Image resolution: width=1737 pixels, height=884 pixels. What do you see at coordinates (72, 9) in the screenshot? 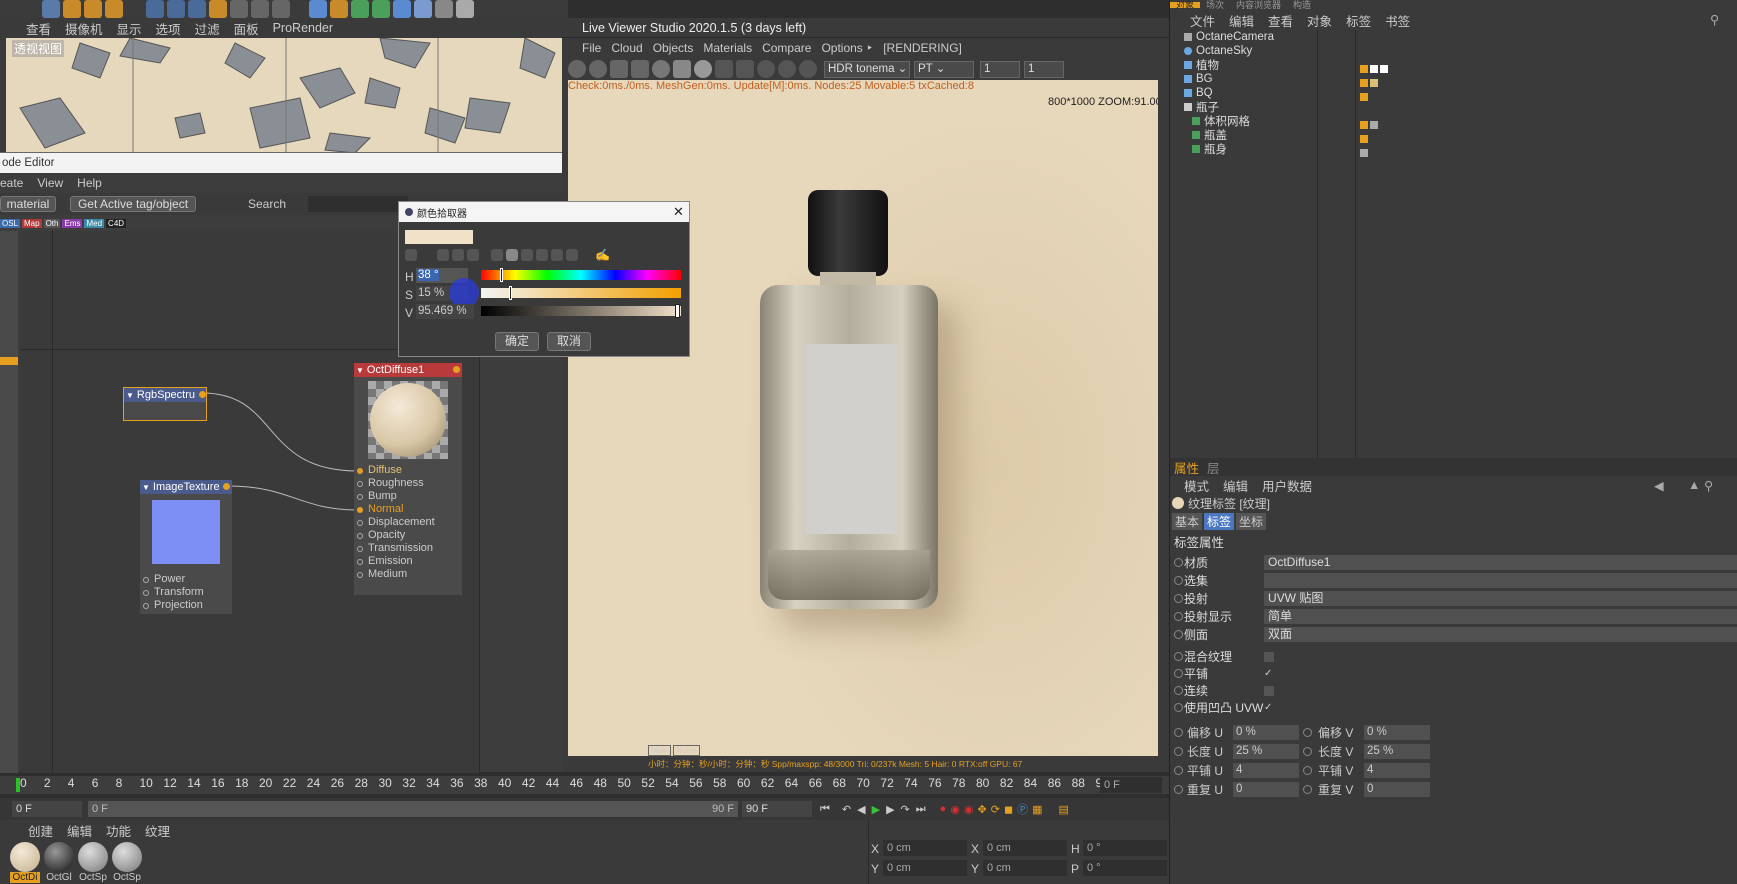
I see `scale-icon` at bounding box center [72, 9].